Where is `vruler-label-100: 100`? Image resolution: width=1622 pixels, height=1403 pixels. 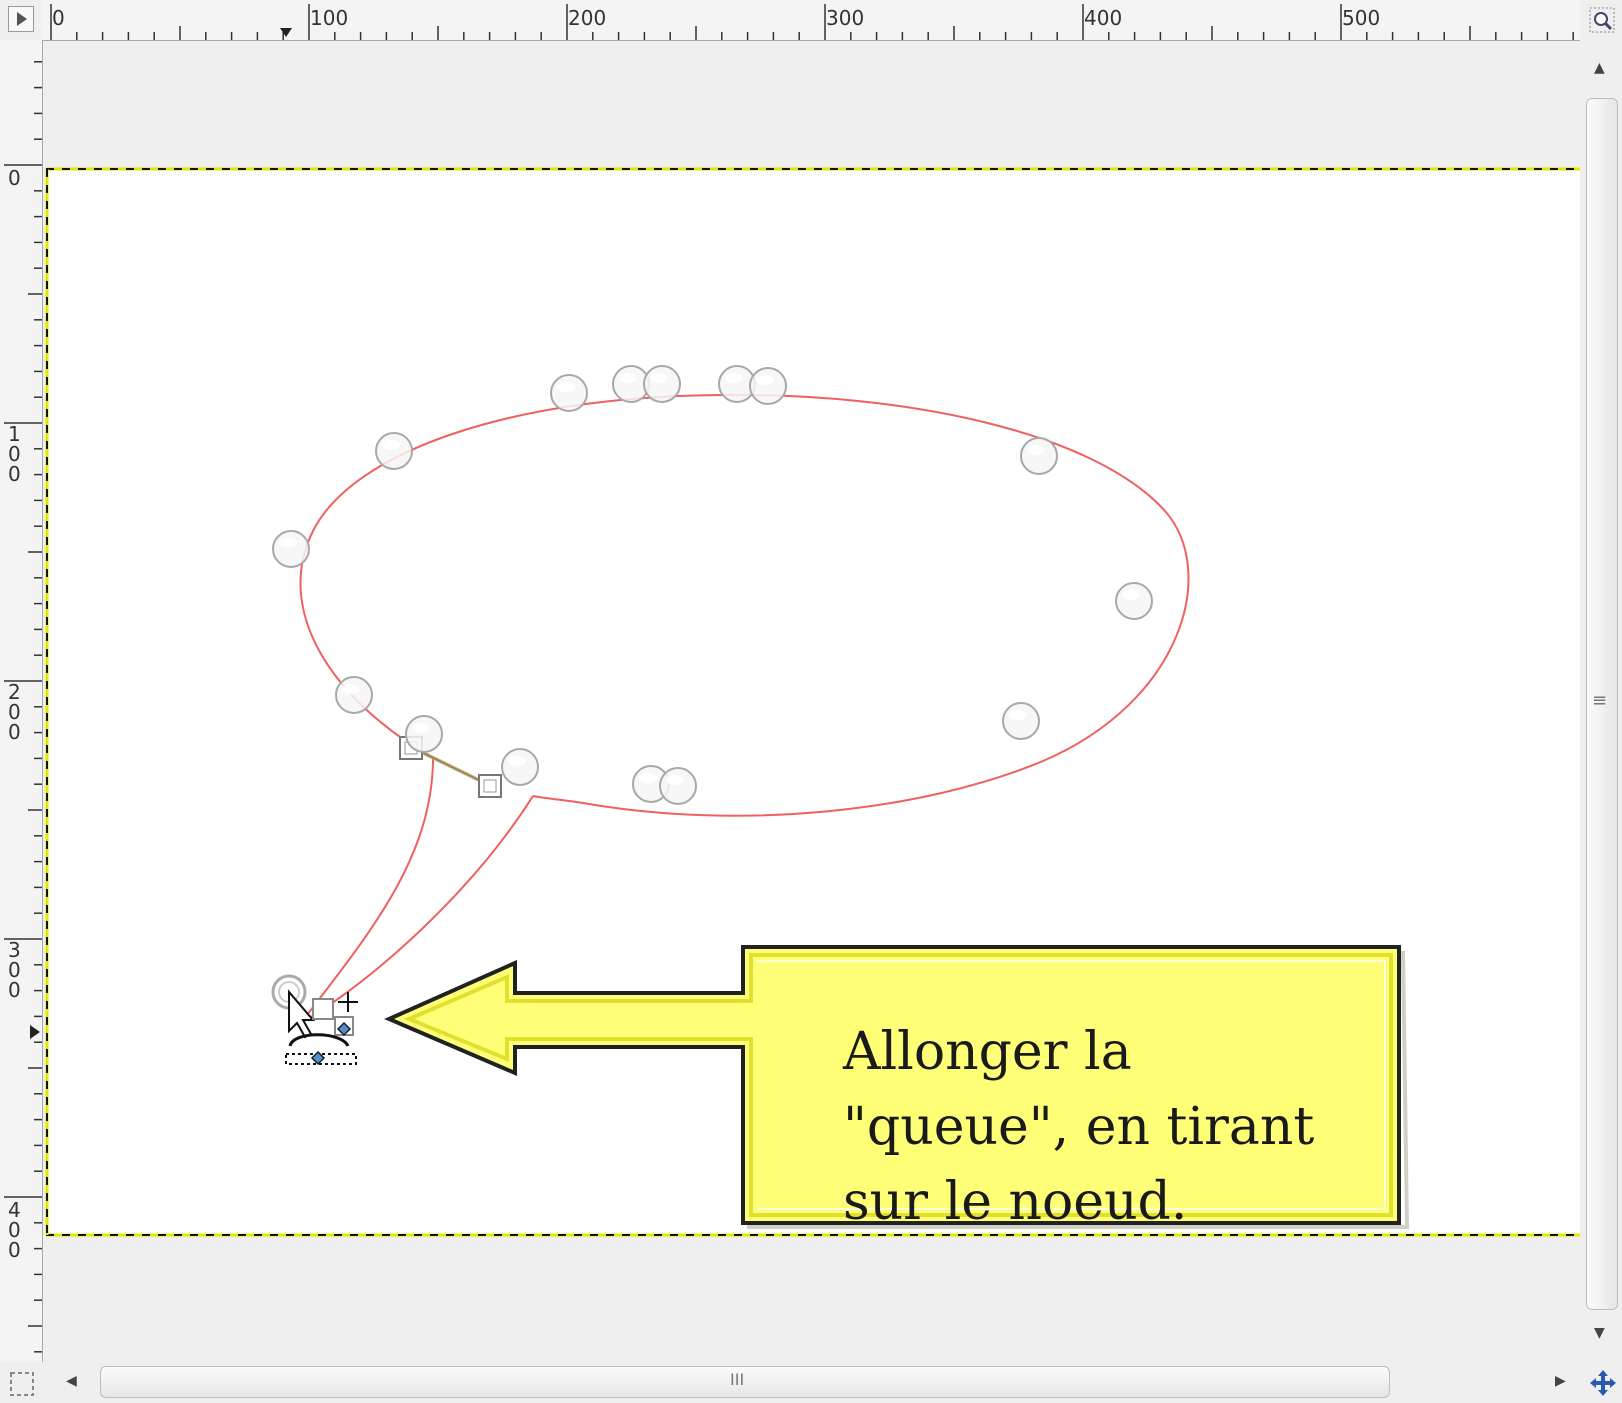 vruler-label-100: 100 is located at coordinates (14, 454).